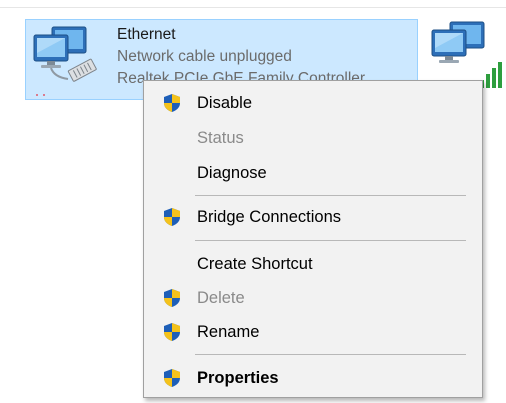 The width and height of the screenshot is (506, 403). I want to click on adapter-name: Ethernet, so click(146, 34).